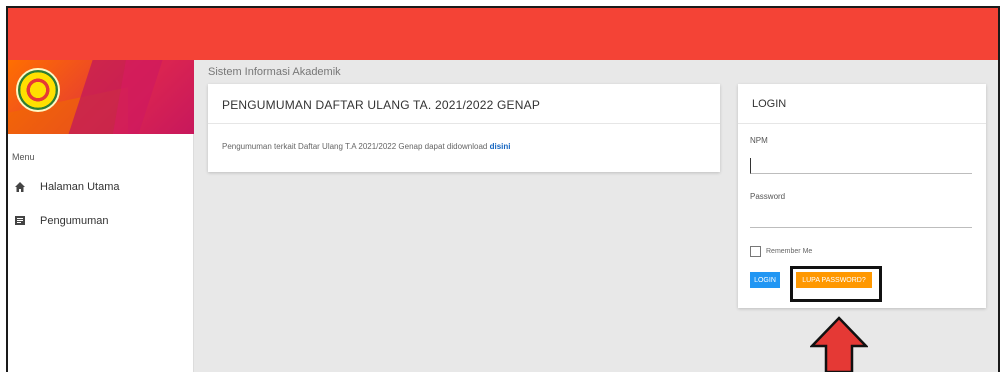  I want to click on sidebar-item-halaman-utama: Halaman Utama, so click(100, 187).